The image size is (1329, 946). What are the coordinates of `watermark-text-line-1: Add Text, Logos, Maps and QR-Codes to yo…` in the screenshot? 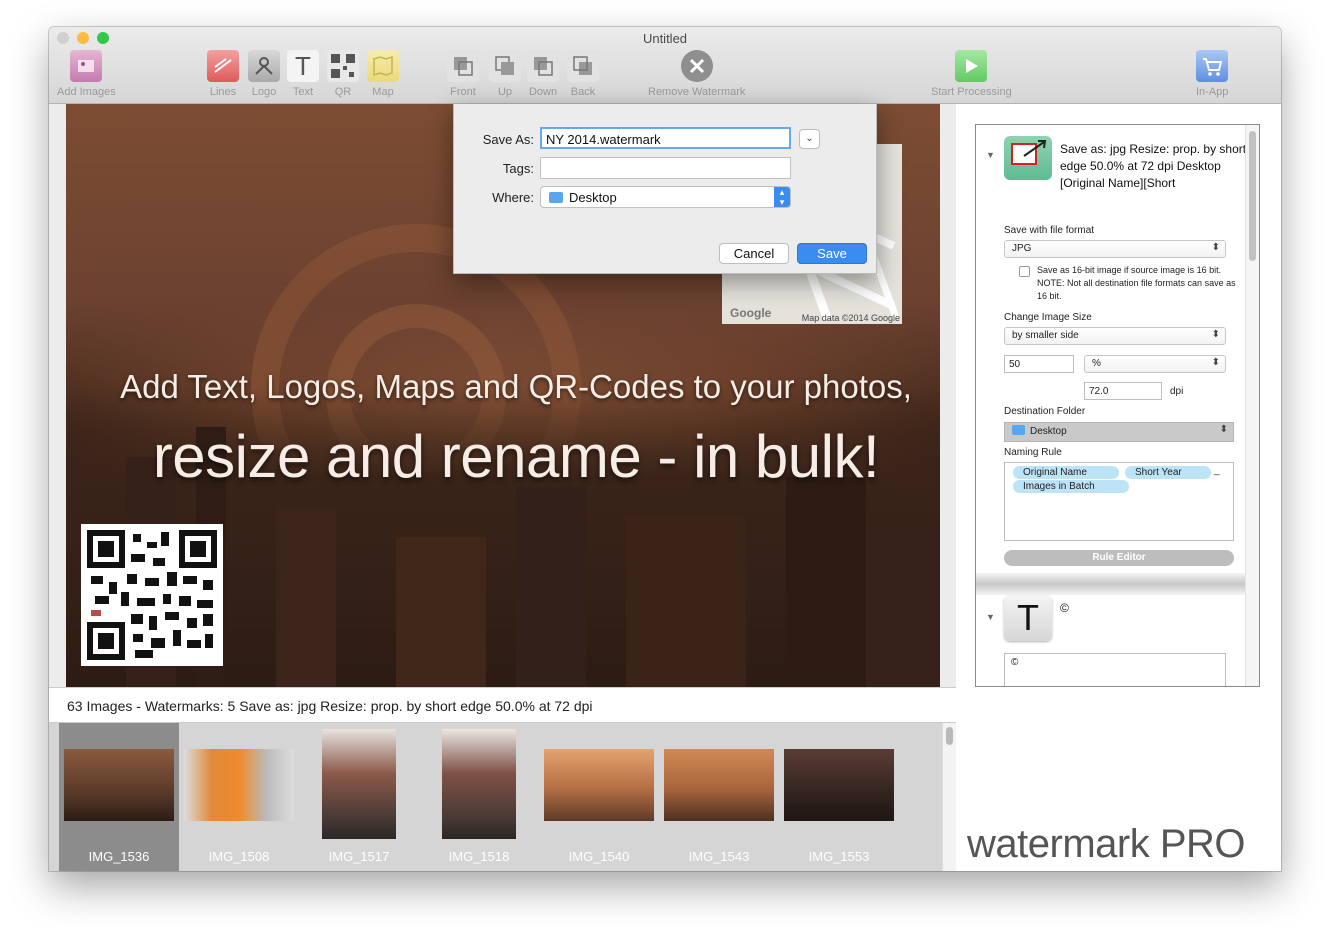 It's located at (516, 387).